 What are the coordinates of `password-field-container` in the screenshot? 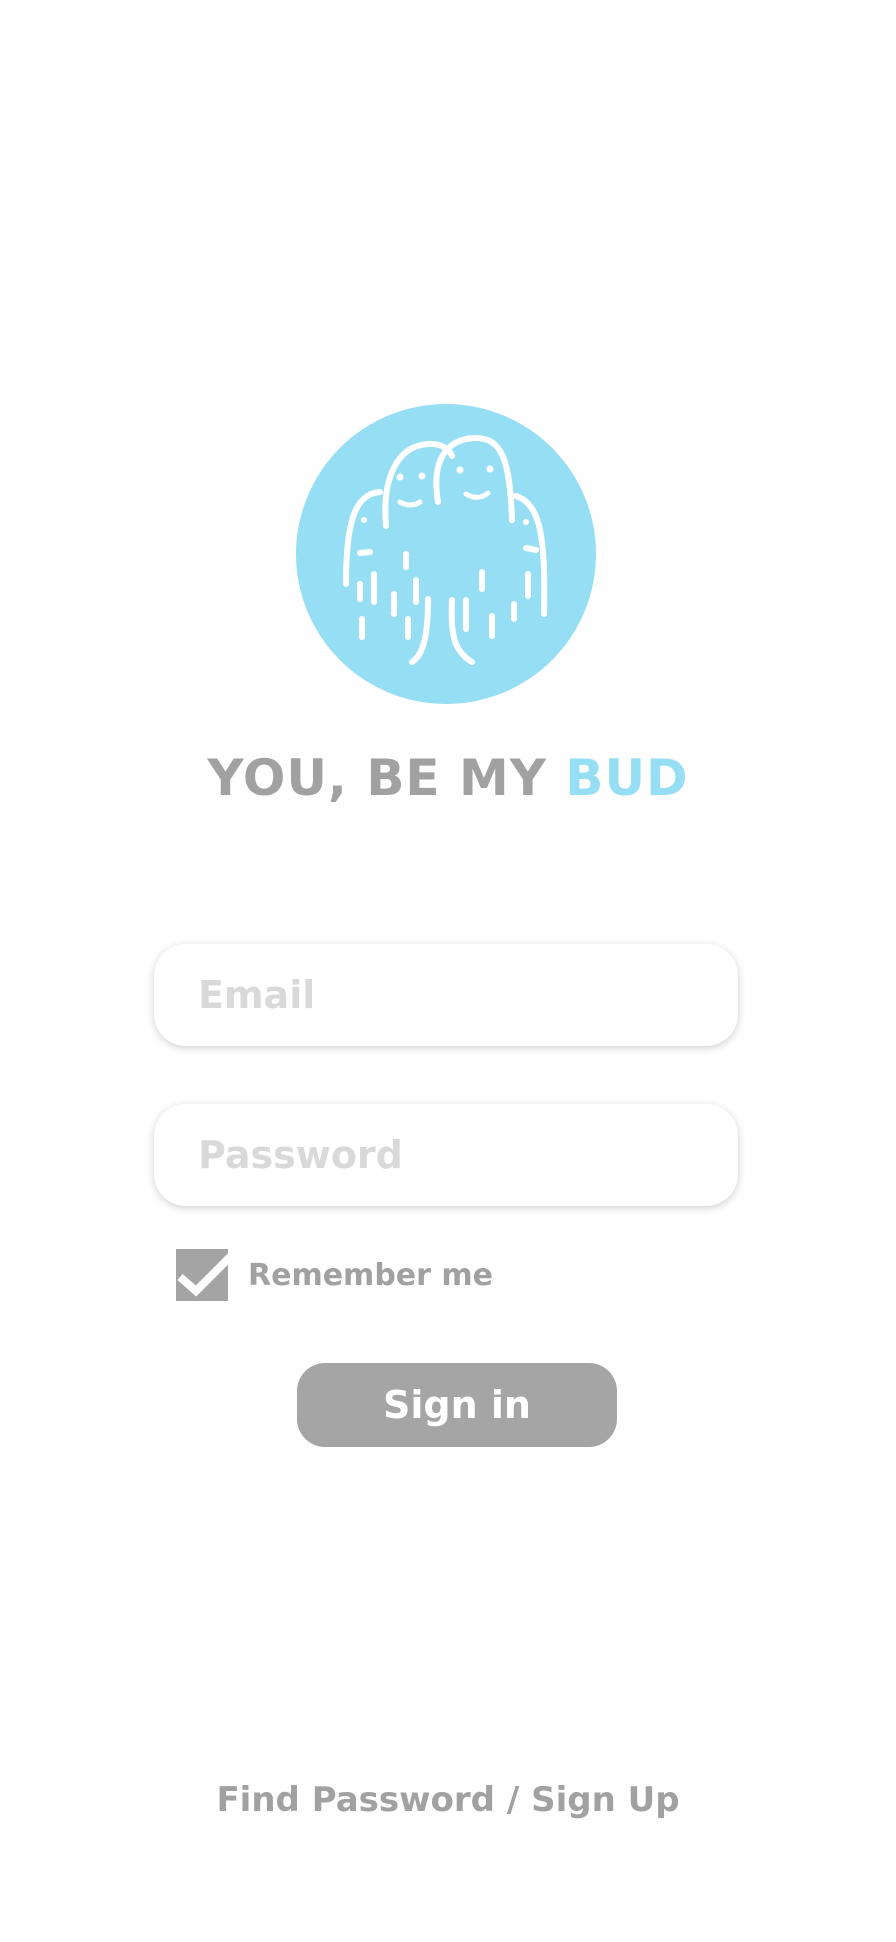 It's located at (446, 1155).